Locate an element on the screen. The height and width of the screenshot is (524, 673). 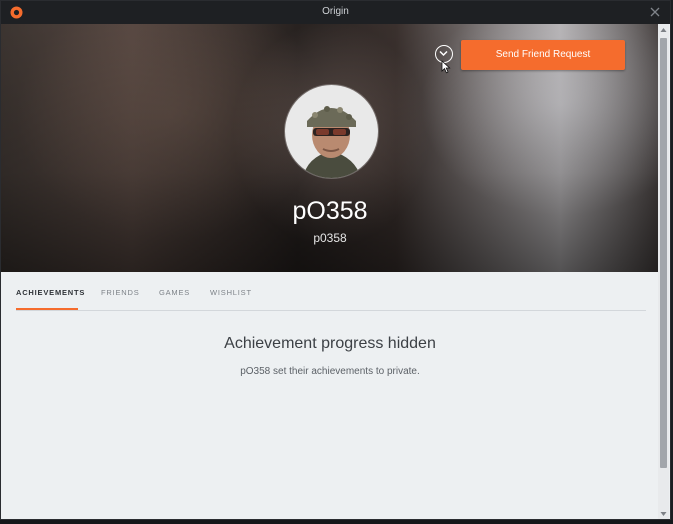
scrollbar-thumb is located at coordinates (663, 253).